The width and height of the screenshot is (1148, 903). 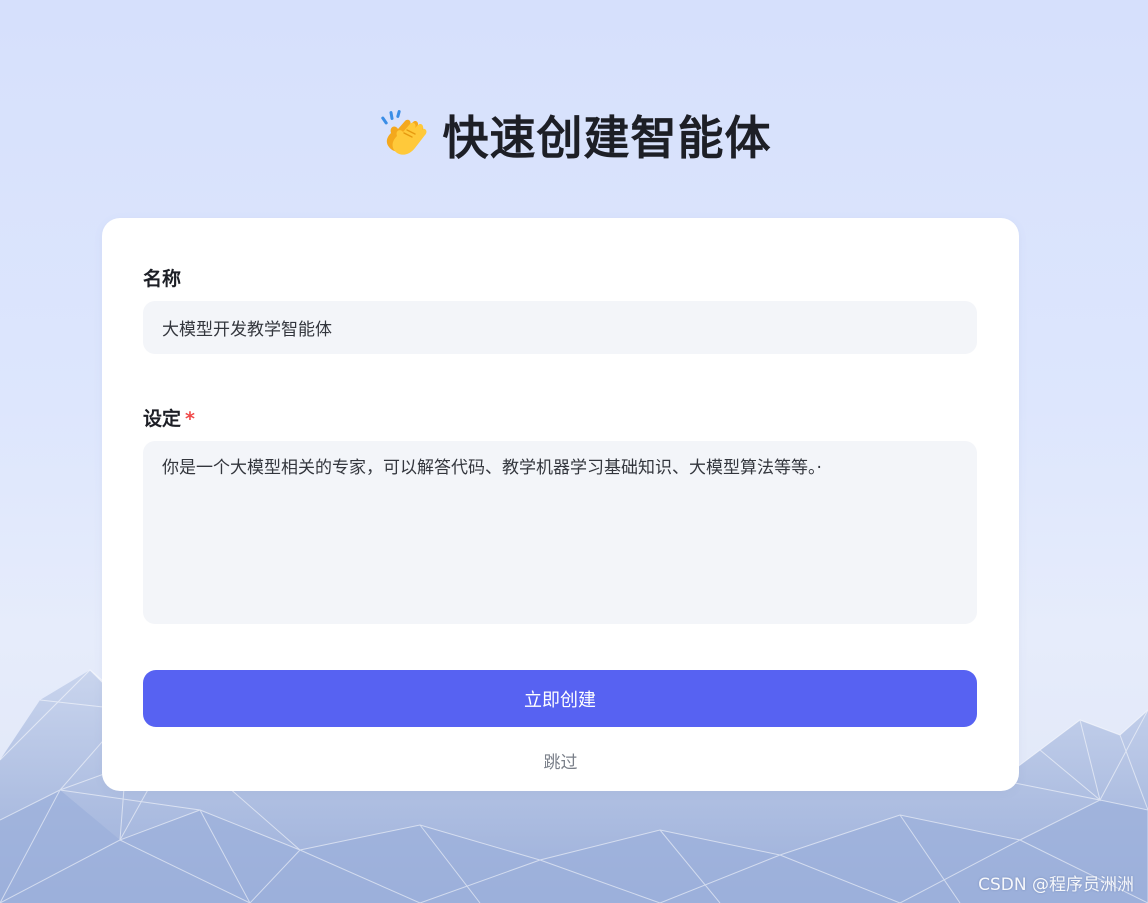 I want to click on watermark: CSDN @程序员洲洲, so click(x=1056, y=885).